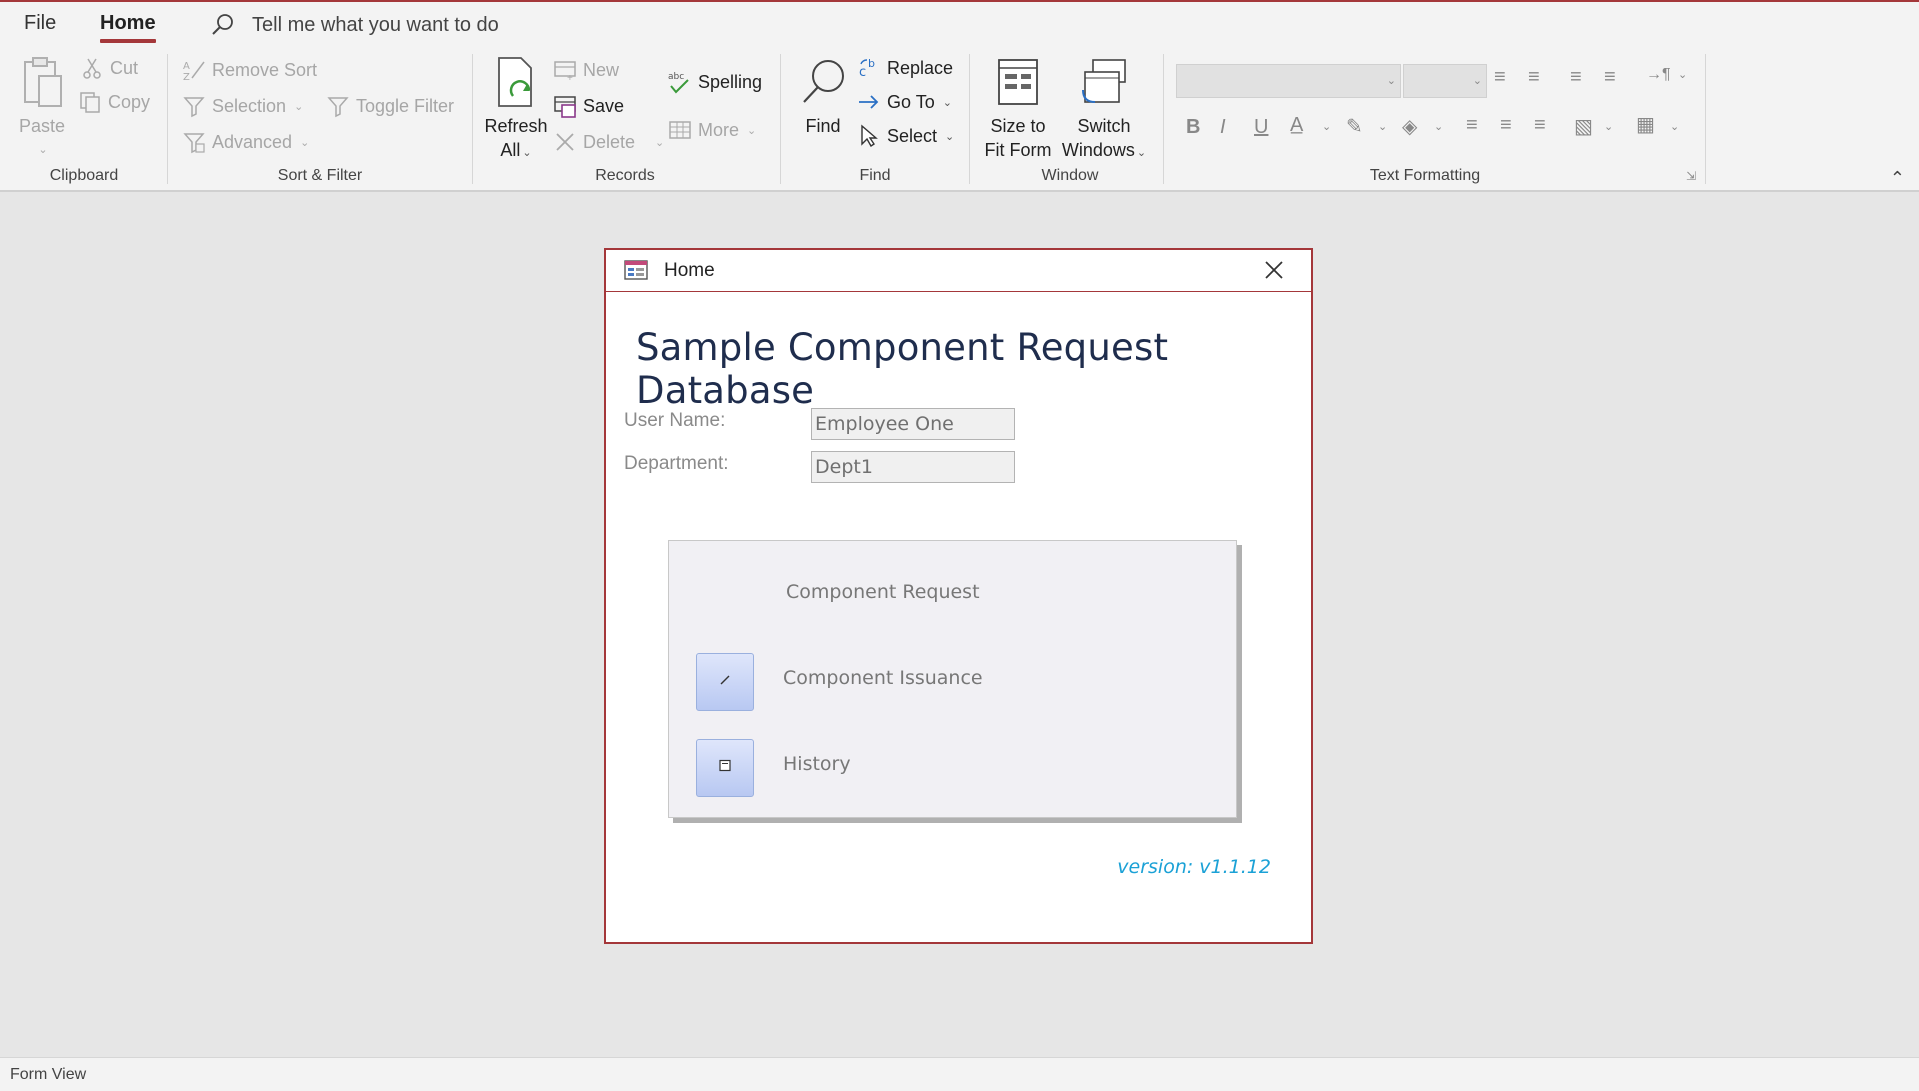 The image size is (1919, 1091). Describe the element at coordinates (1194, 867) in the screenshot. I see `version-label: version: v1.1.12` at that location.